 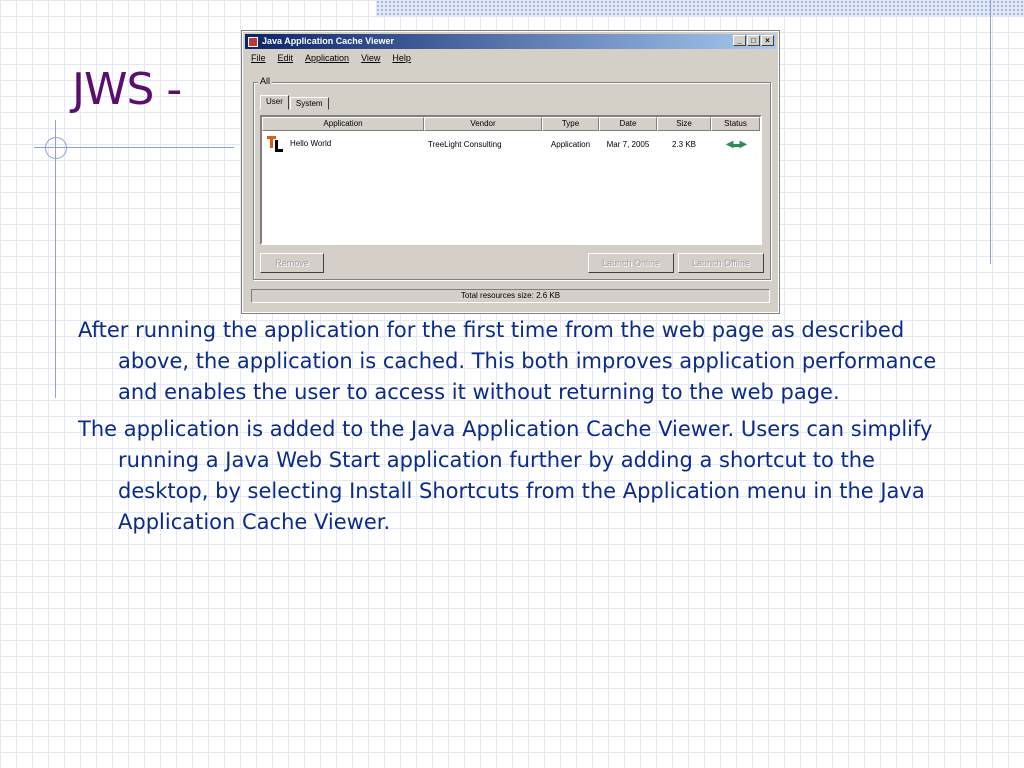 I want to click on tab-bar: User System, so click(x=295, y=102).